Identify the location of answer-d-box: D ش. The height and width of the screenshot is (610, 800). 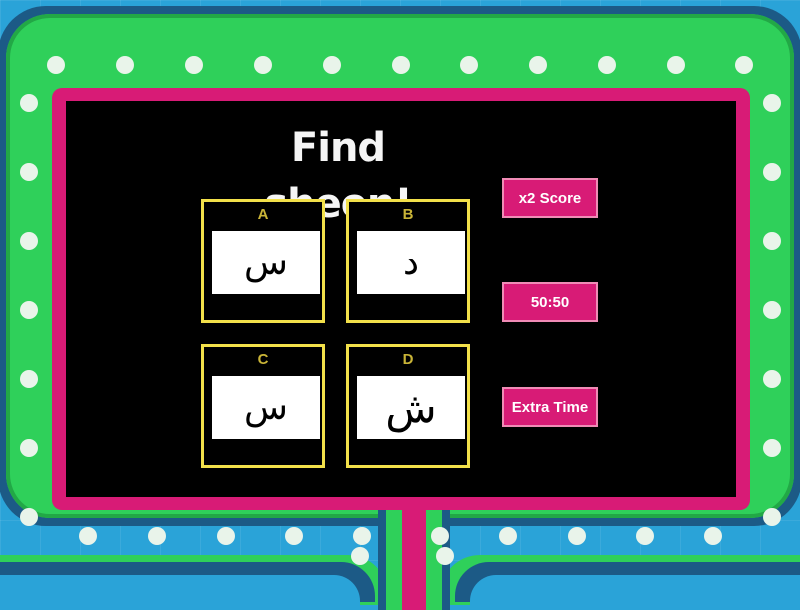
(408, 406).